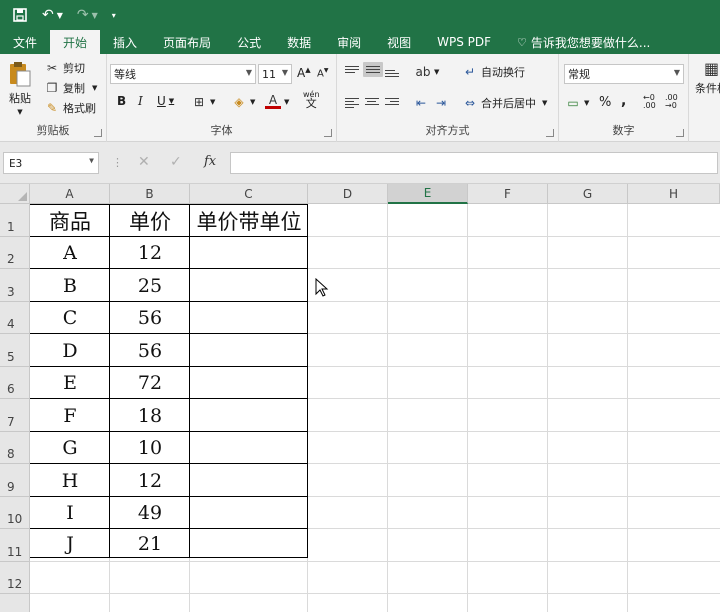  I want to click on row-header-7: 7, so click(15, 415).